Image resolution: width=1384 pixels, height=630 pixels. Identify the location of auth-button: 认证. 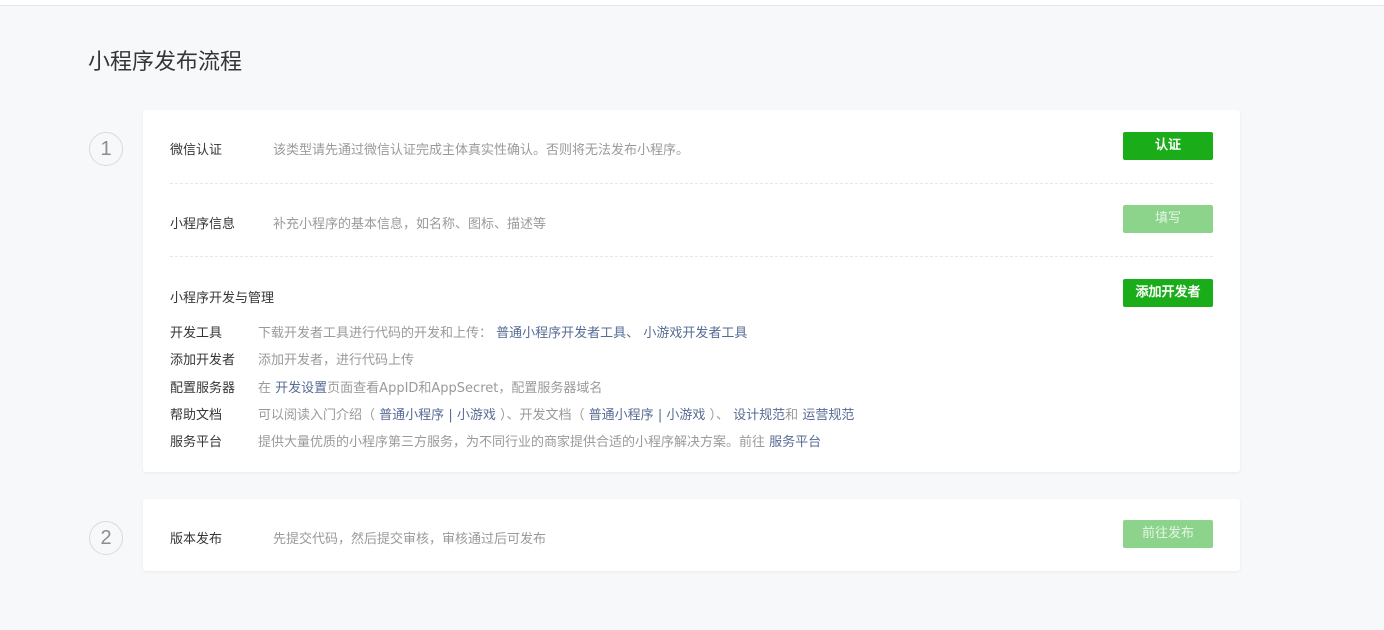
(1168, 146).